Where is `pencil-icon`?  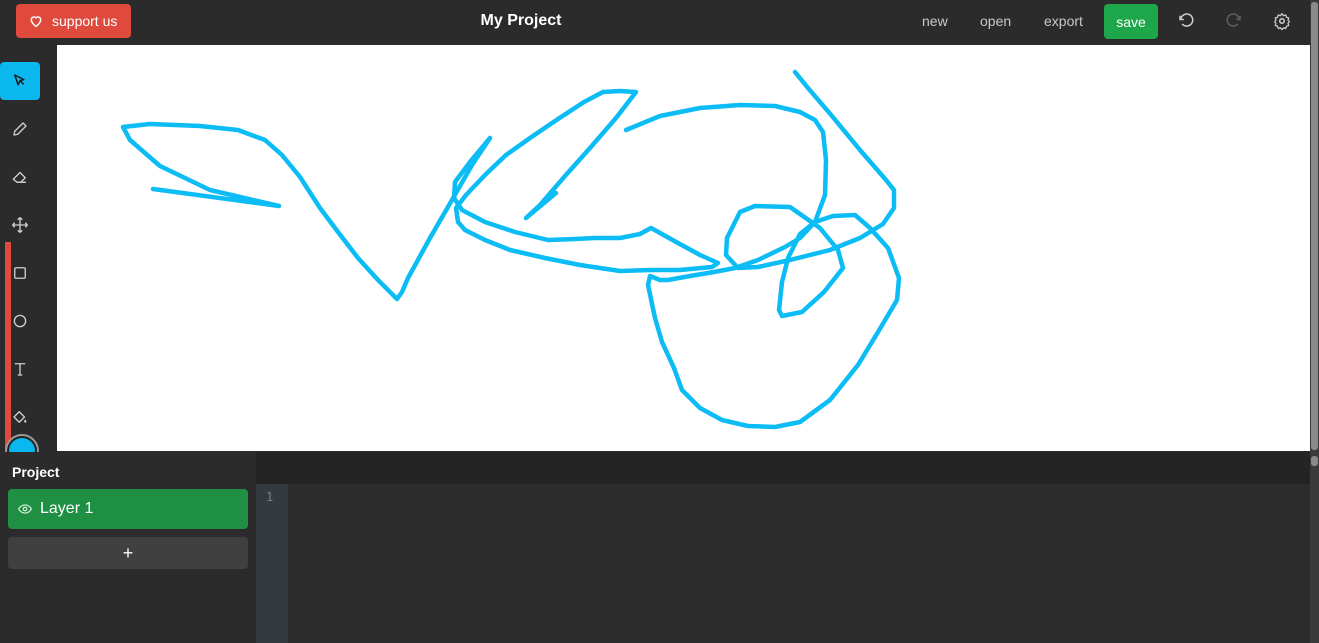 pencil-icon is located at coordinates (20, 129).